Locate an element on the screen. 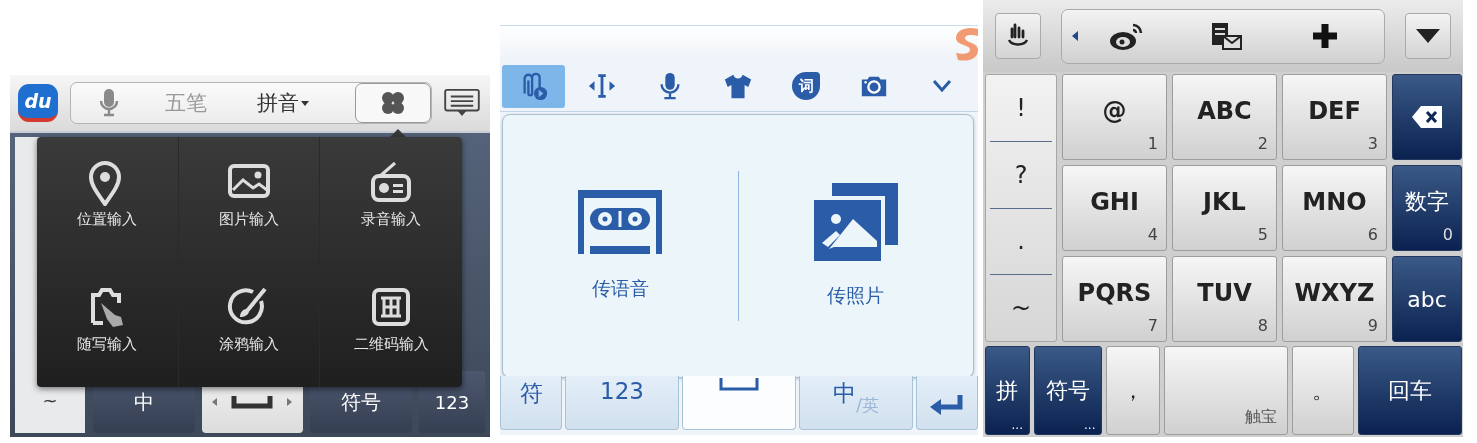  hand-gesture-icon is located at coordinates (1018, 36).